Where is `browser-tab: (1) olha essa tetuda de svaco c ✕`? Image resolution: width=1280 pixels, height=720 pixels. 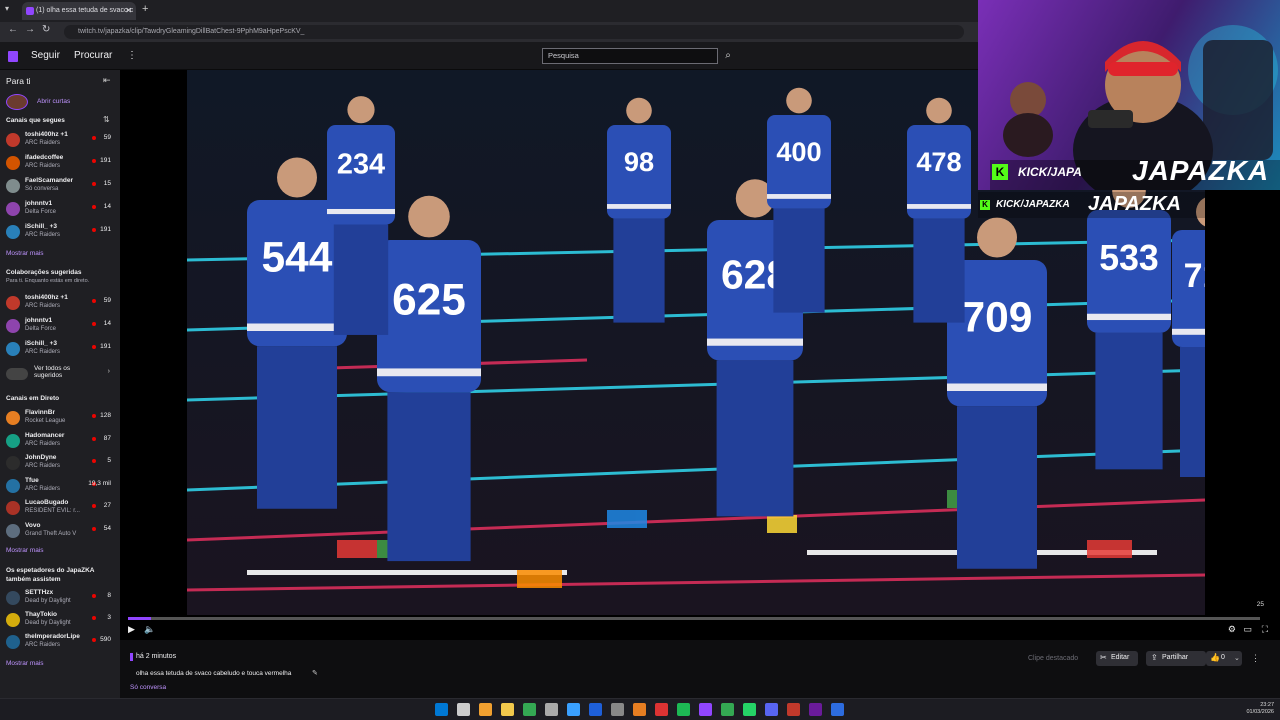
browser-tab: (1) olha essa tetuda de svaco c ✕ is located at coordinates (79, 11).